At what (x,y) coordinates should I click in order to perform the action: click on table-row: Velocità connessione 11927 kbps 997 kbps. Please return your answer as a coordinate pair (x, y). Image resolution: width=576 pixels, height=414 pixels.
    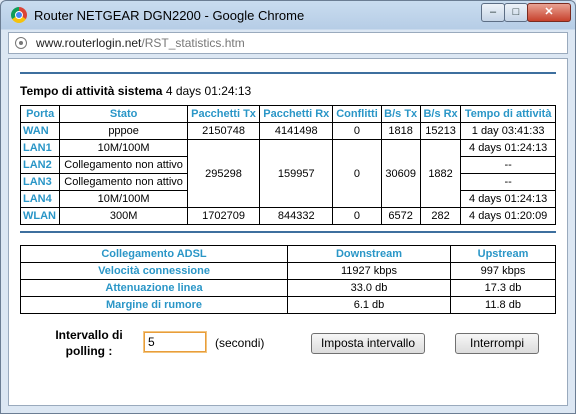
    Looking at the image, I should click on (288, 271).